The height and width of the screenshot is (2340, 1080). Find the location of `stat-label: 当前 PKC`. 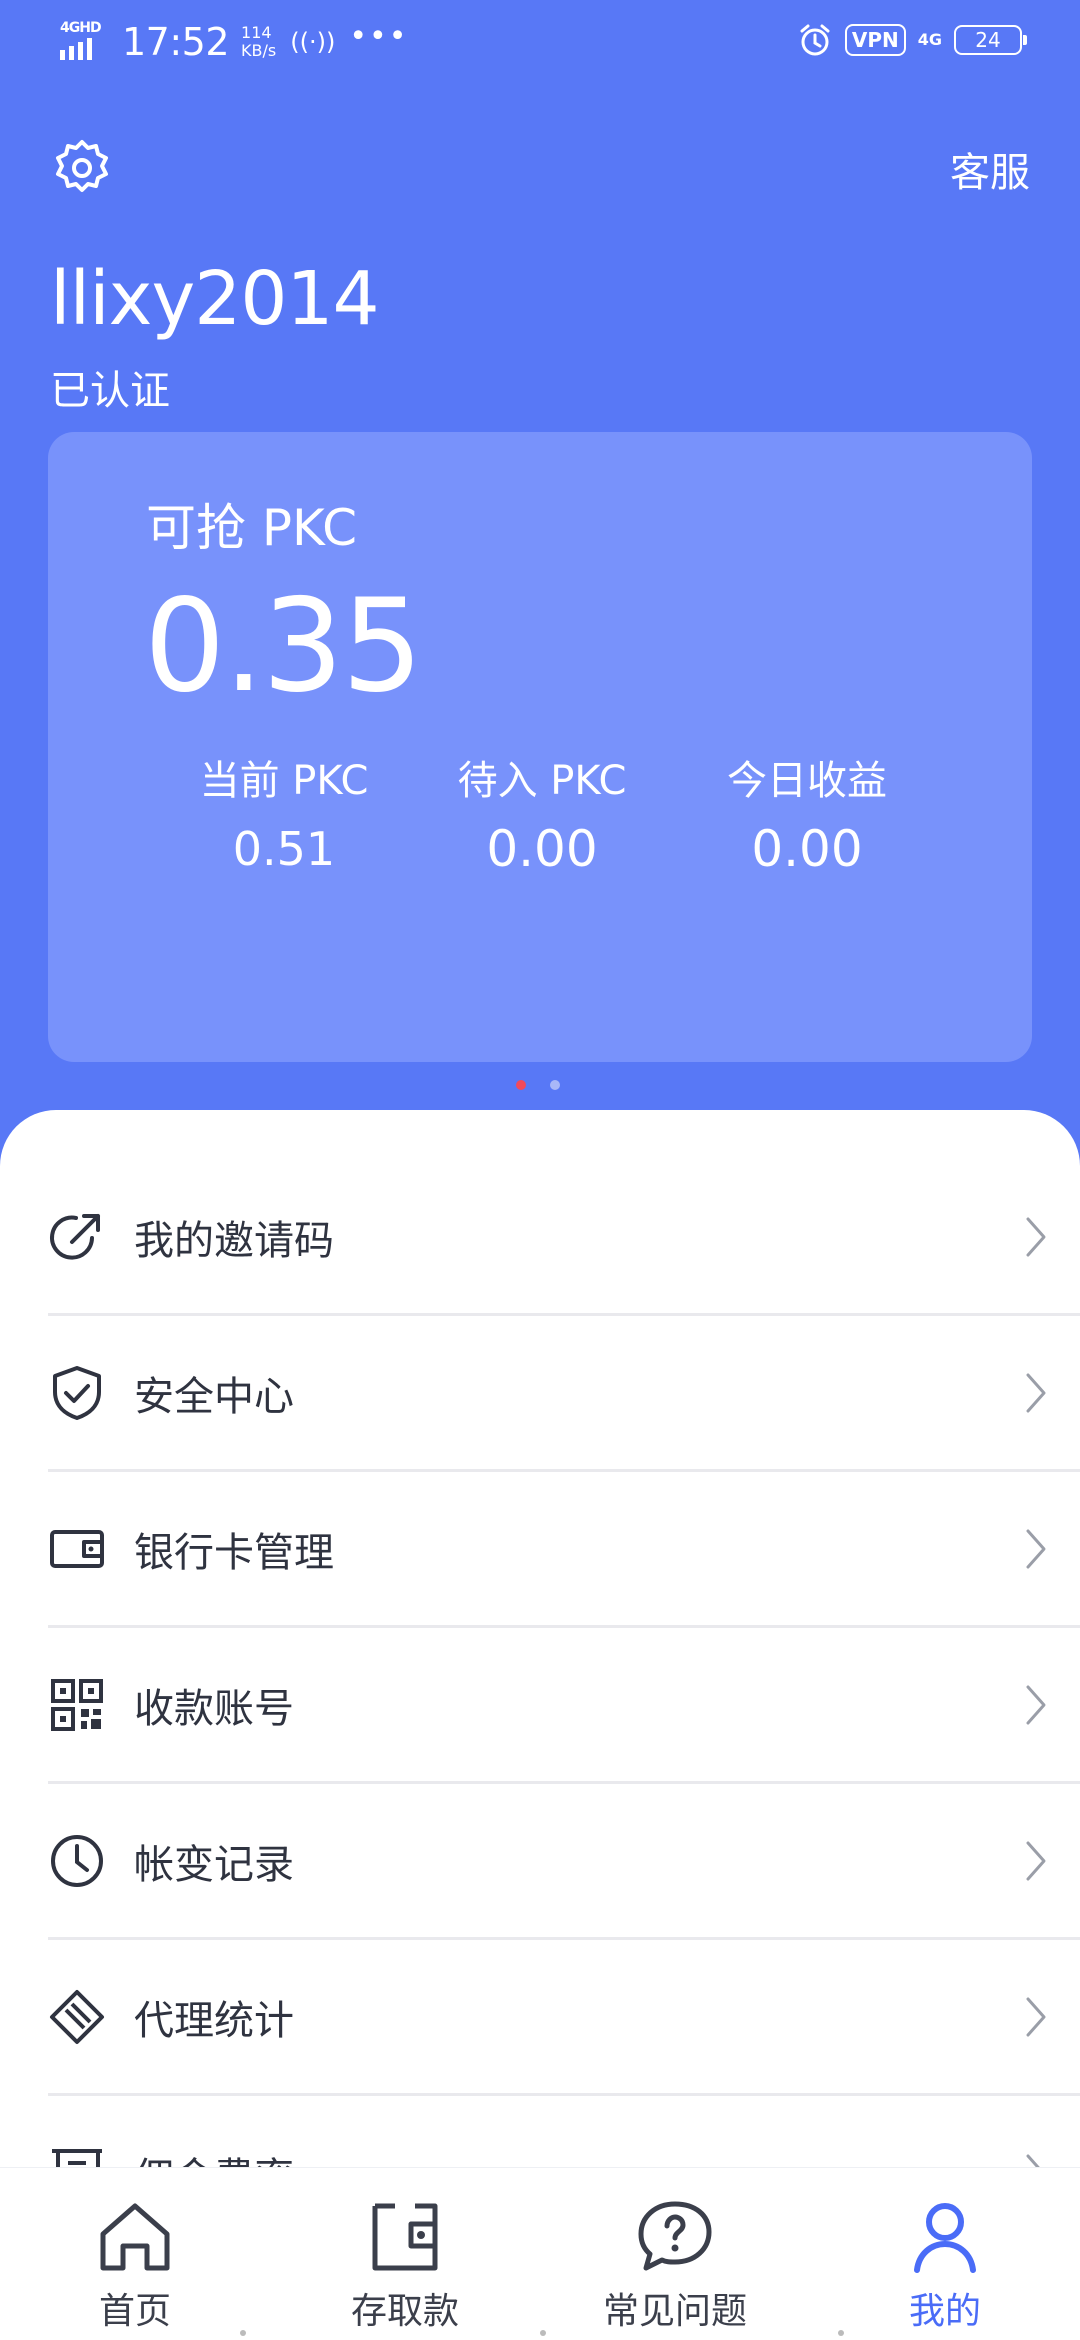

stat-label: 当前 PKC is located at coordinates (284, 781).